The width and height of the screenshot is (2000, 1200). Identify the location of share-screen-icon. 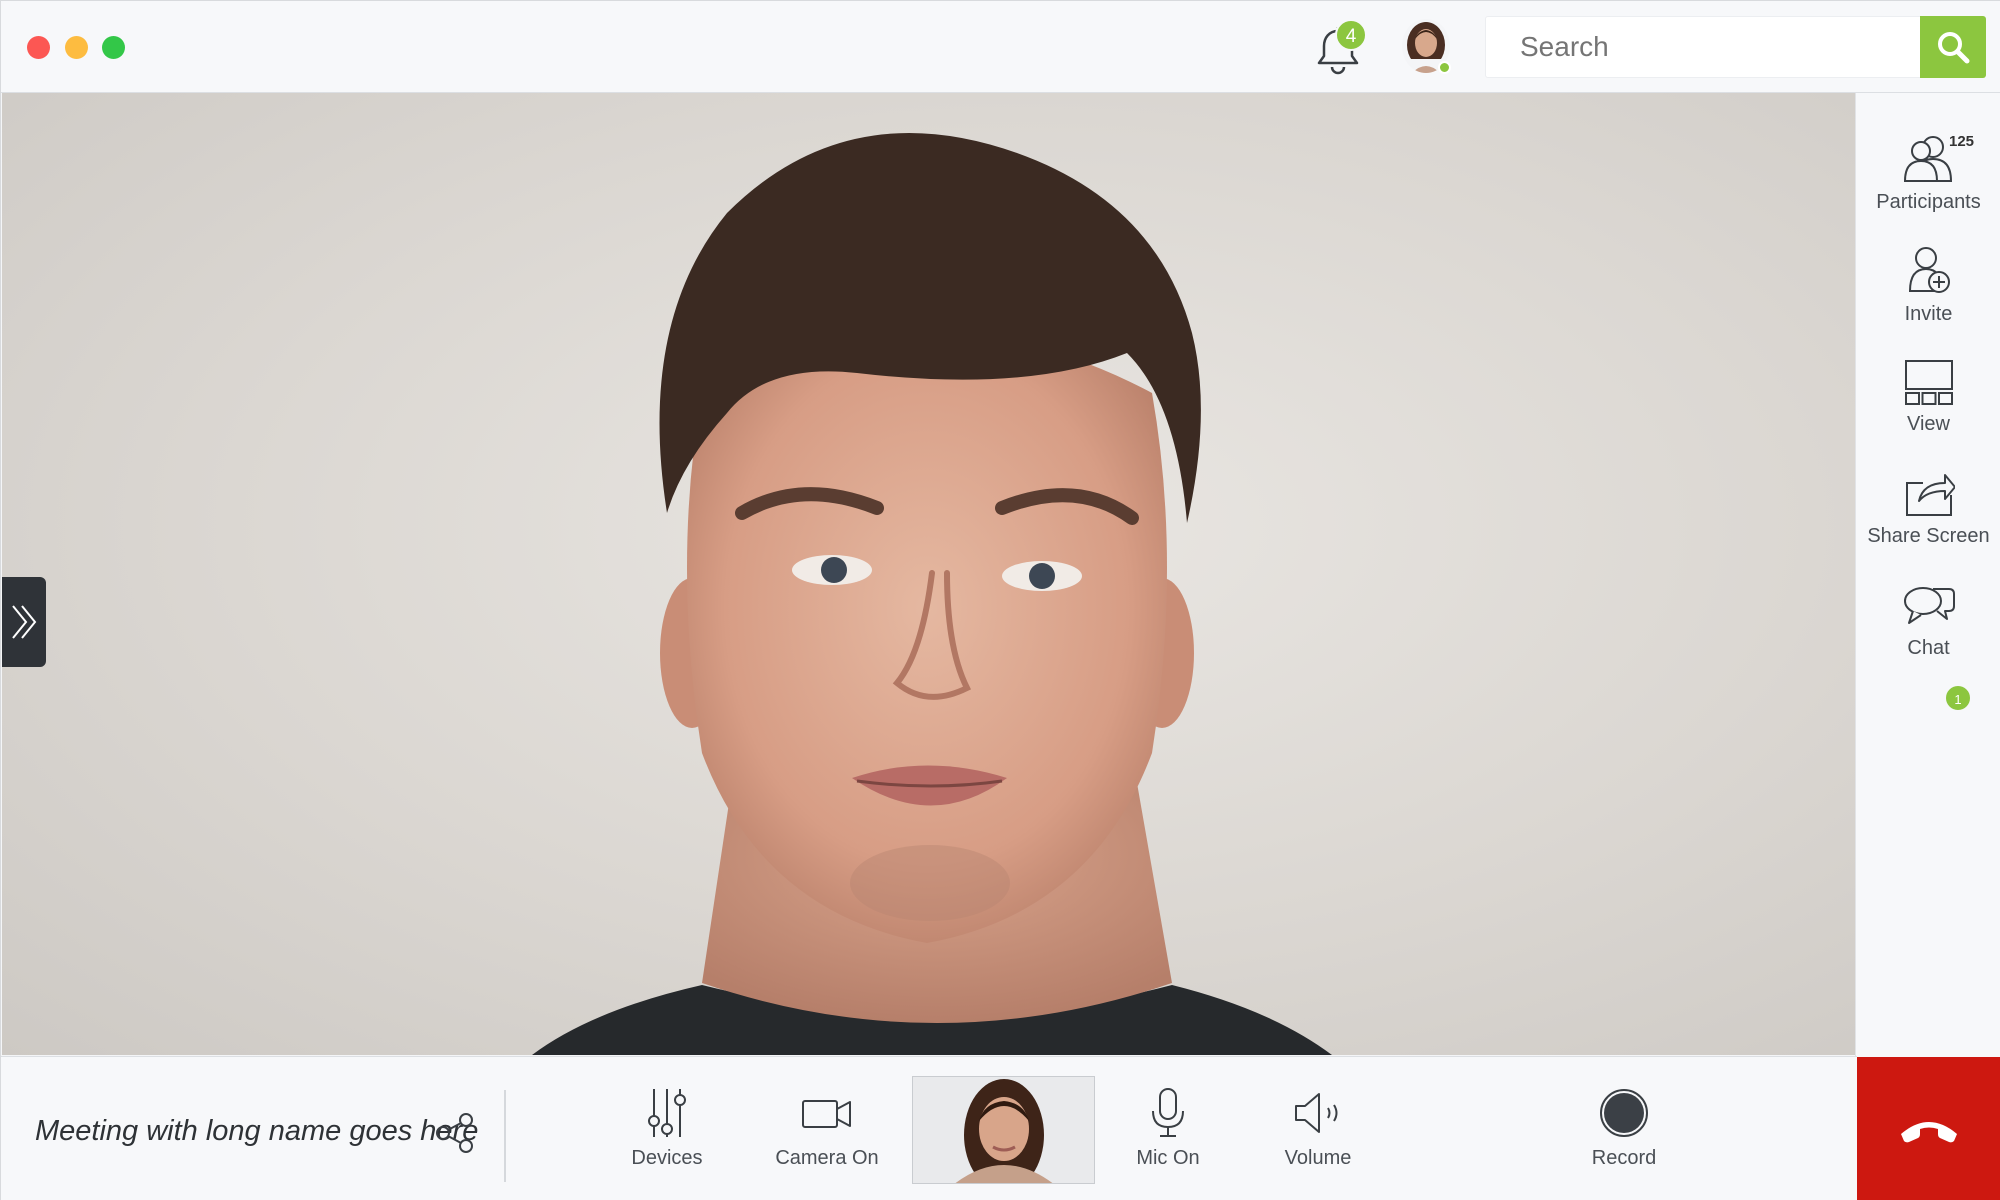
(1930, 495).